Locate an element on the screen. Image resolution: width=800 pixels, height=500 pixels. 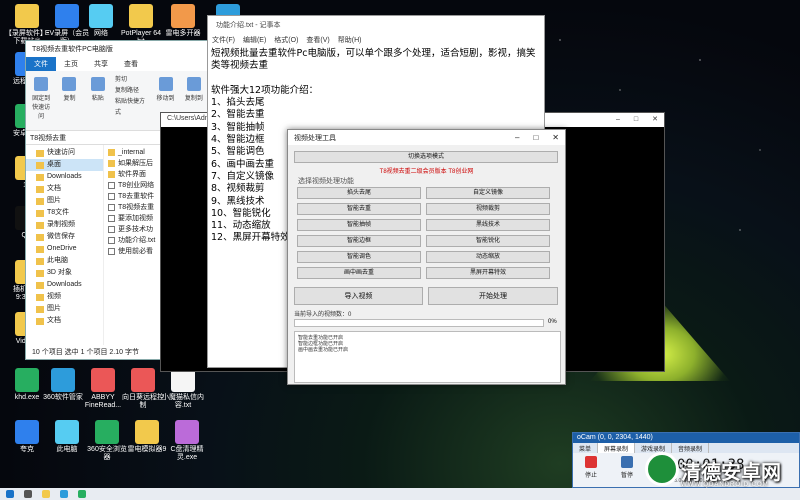
search-icon is located at coordinates (28, 494).